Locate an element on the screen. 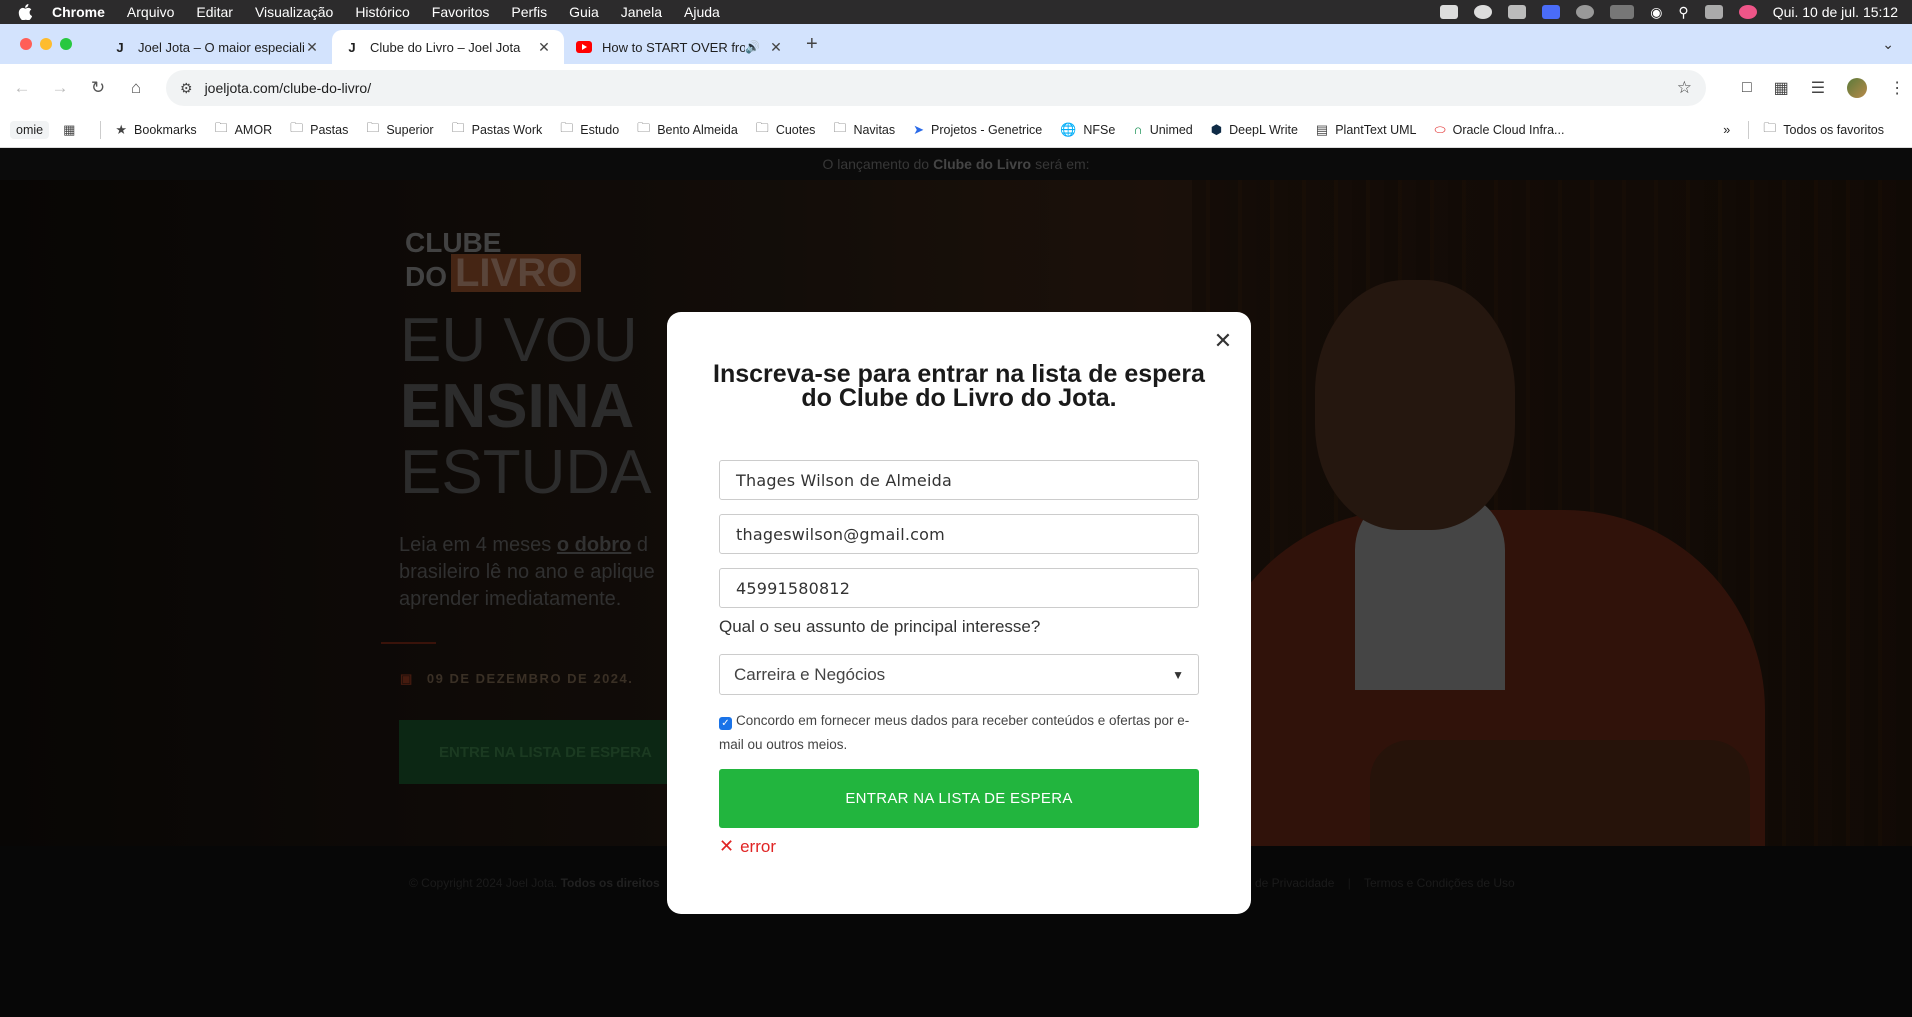 This screenshot has height=1017, width=1912. bookmark-folder-estudo: 🗀 Estudo is located at coordinates (589, 130).